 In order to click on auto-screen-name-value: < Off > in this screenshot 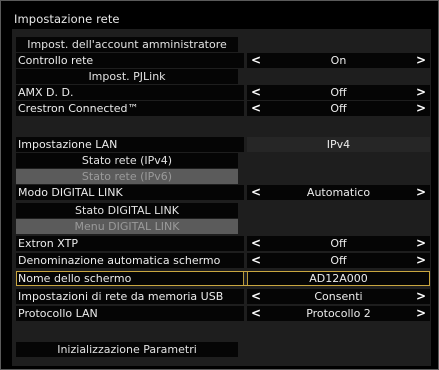, I will do `click(338, 260)`.